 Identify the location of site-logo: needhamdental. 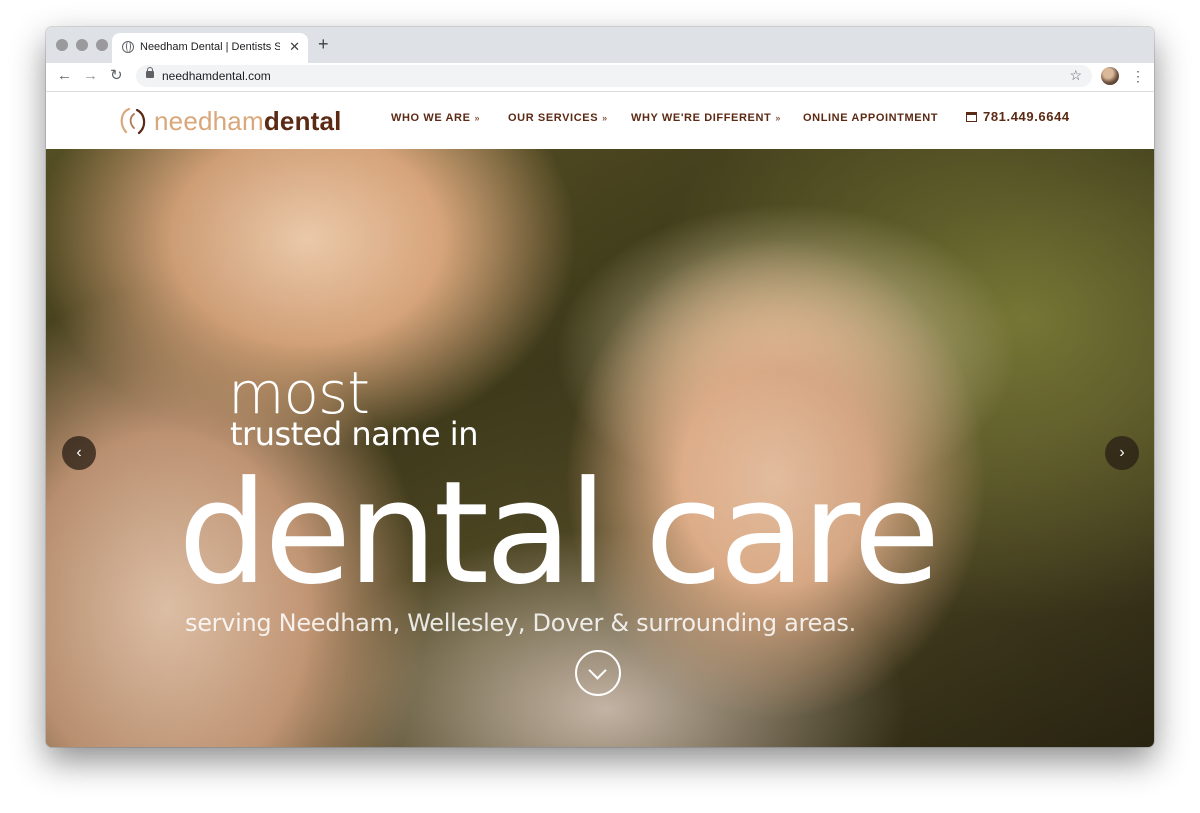
(230, 121).